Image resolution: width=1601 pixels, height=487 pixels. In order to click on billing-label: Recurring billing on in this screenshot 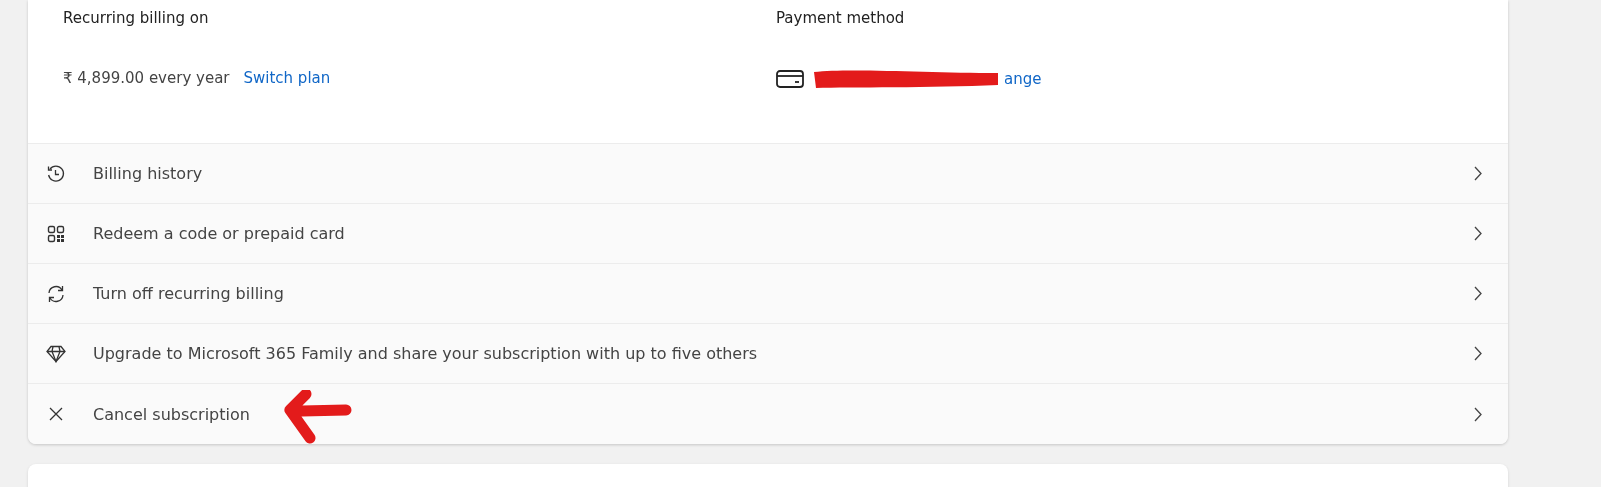, I will do `click(136, 18)`.